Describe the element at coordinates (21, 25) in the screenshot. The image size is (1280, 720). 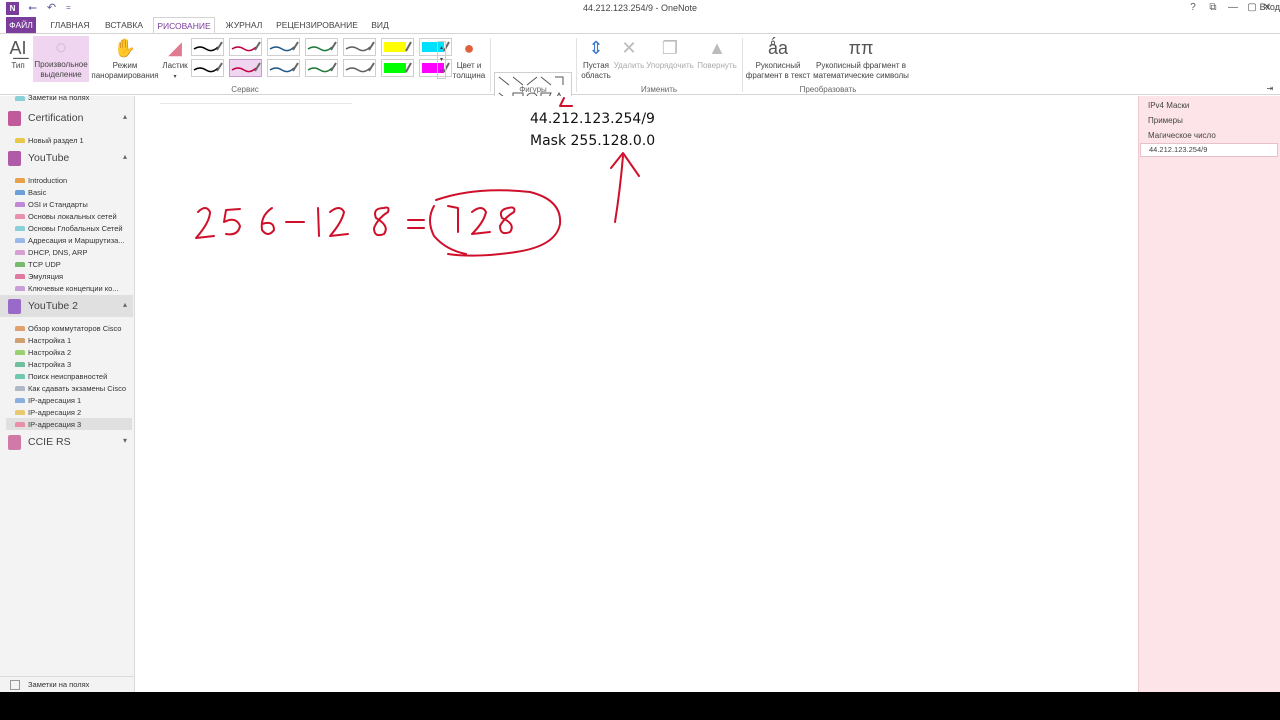
I see `tab-file: ФАЙЛ` at that location.